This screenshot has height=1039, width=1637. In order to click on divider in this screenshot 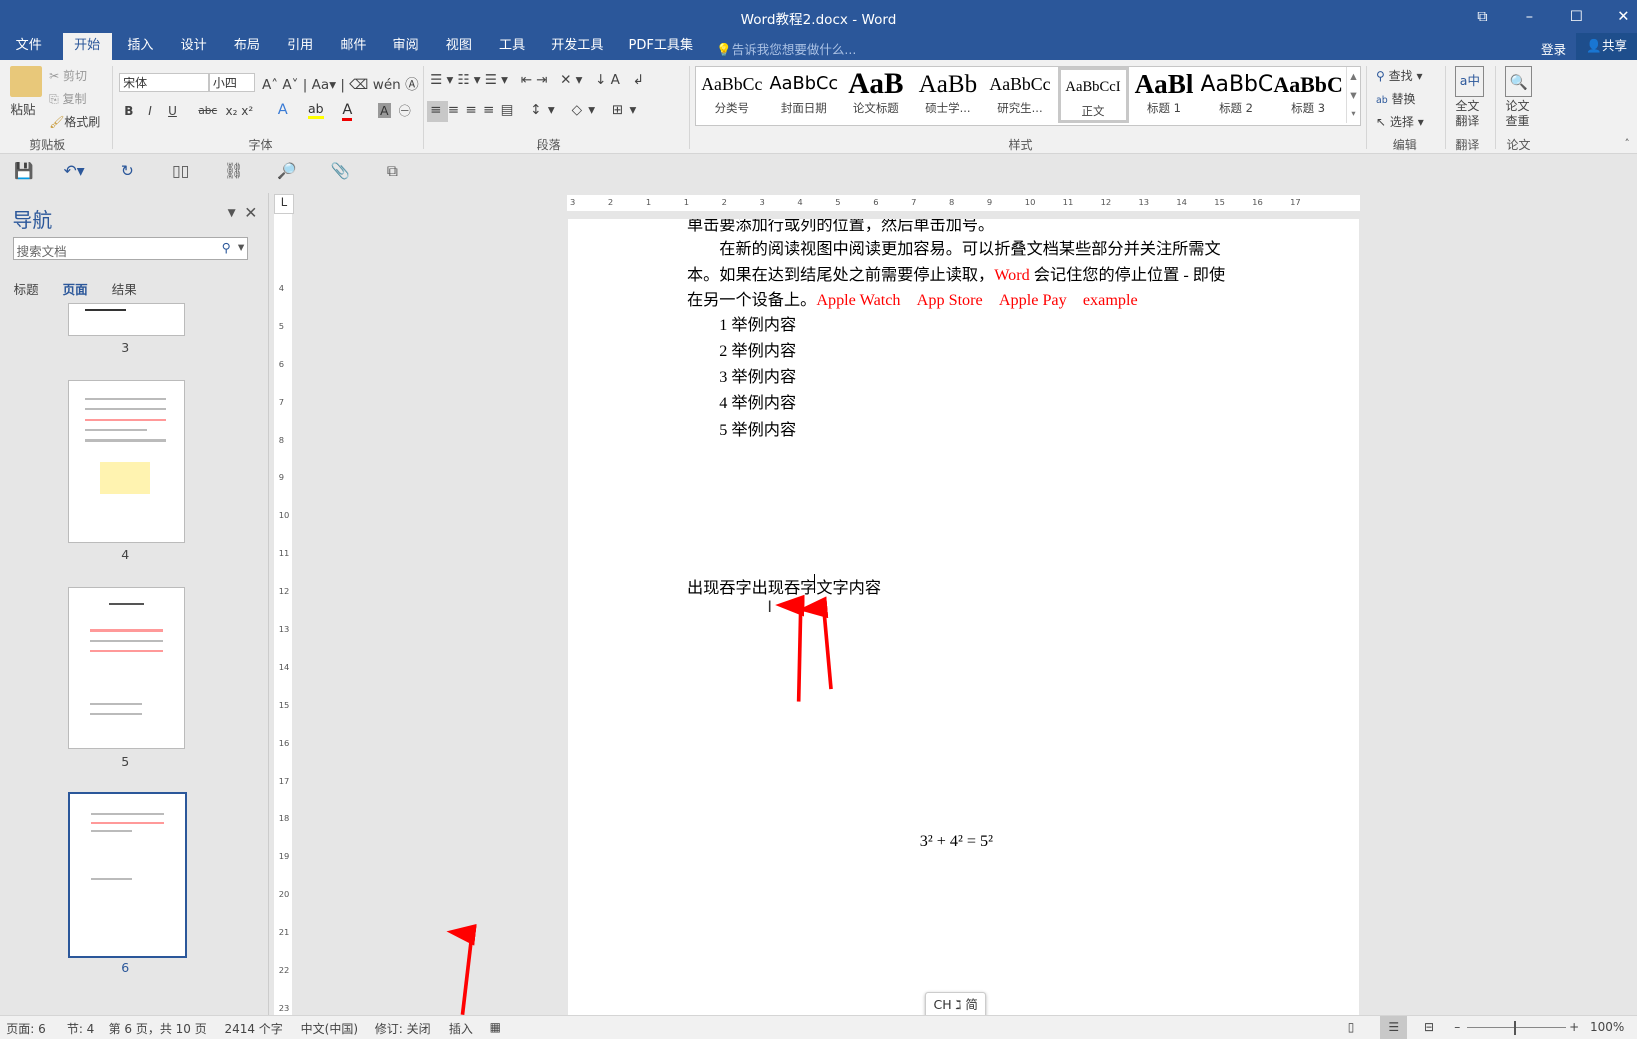, I will do `click(1445, 107)`.